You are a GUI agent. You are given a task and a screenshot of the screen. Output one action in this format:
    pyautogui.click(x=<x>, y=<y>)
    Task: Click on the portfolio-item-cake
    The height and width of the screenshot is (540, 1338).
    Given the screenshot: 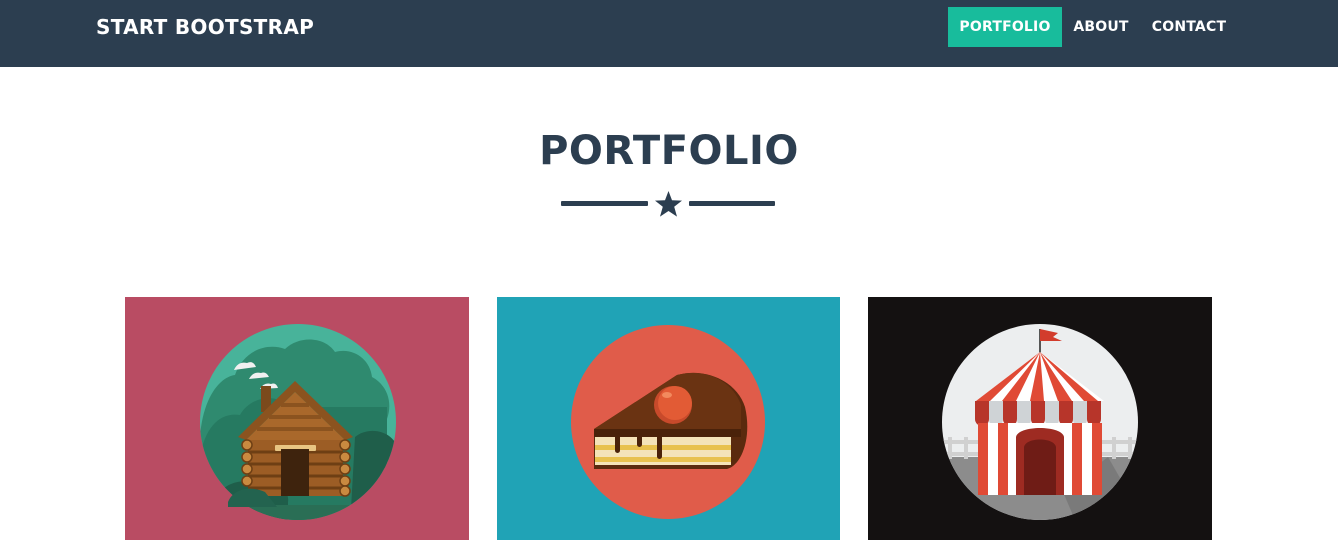 What is the action you would take?
    pyautogui.click(x=668, y=418)
    